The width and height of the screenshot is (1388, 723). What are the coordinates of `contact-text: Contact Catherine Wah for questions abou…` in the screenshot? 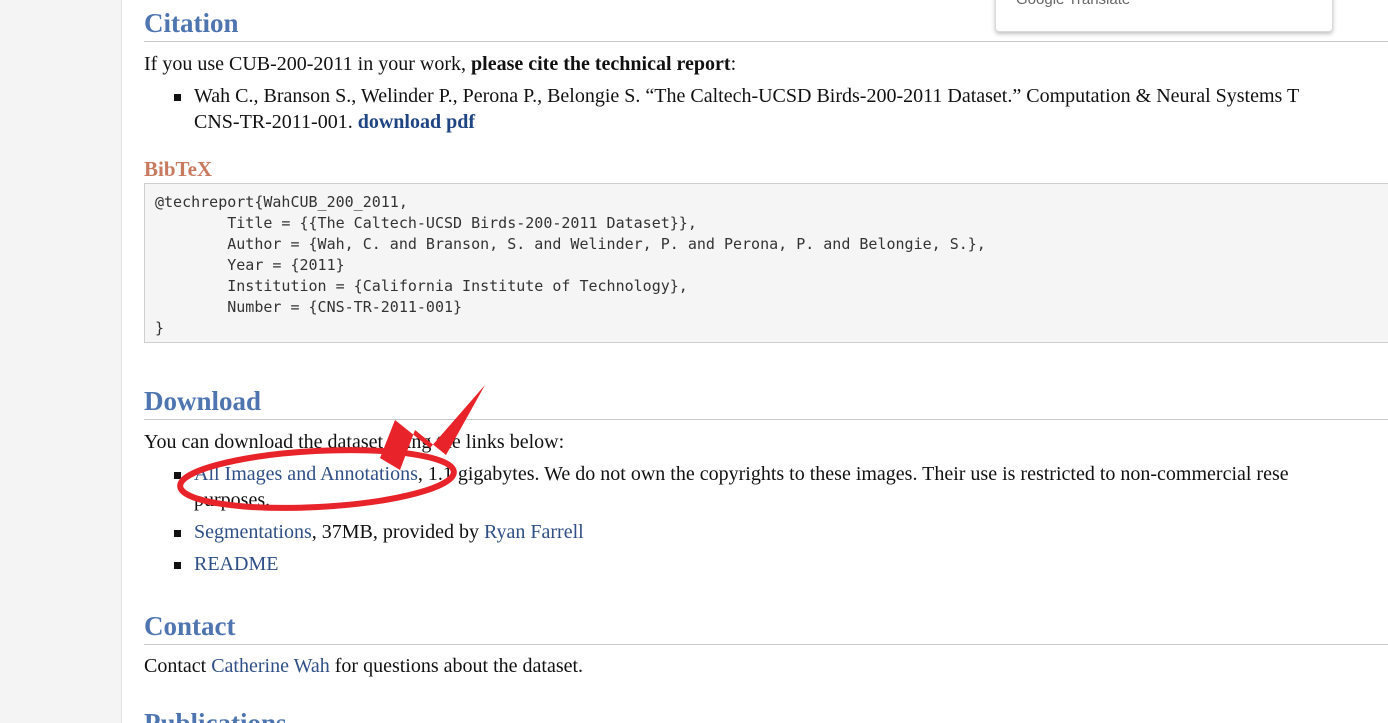 It's located at (364, 666).